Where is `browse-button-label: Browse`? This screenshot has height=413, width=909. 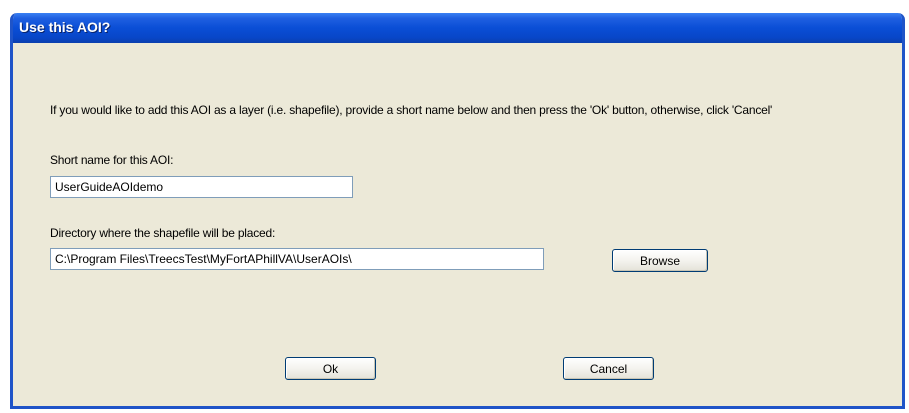
browse-button-label: Browse is located at coordinates (659, 260).